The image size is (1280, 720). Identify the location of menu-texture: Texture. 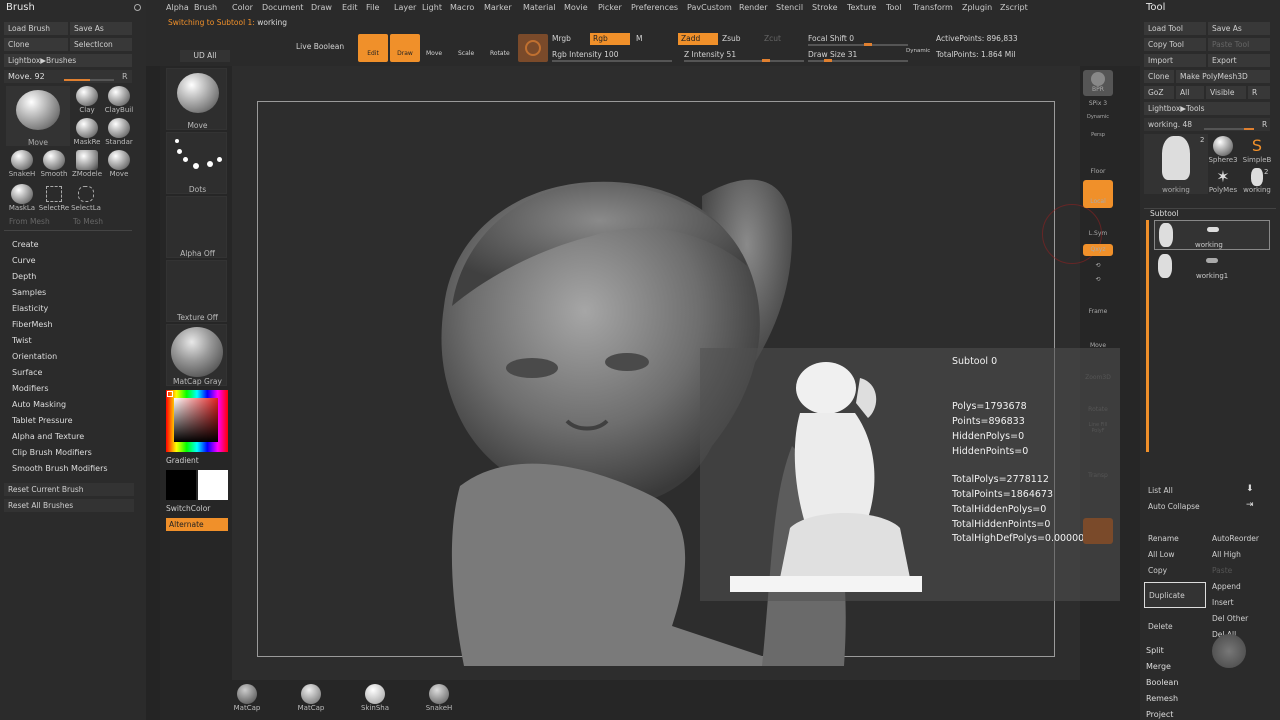
(861, 7).